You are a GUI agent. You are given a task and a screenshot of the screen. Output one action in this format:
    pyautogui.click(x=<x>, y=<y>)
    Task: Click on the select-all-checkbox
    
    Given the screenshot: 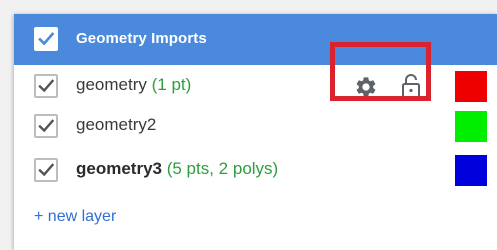 What is the action you would take?
    pyautogui.click(x=46, y=39)
    